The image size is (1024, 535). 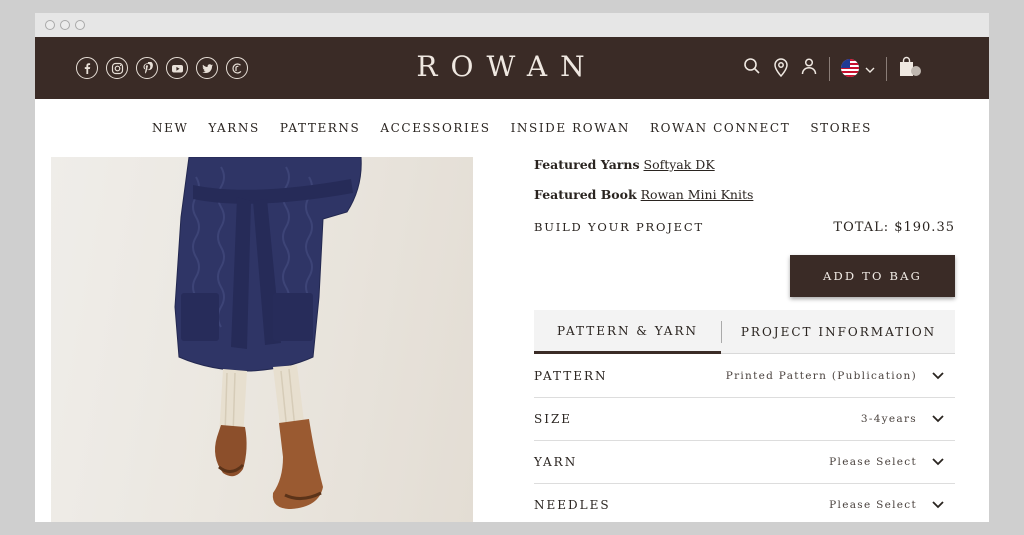 I want to click on featured-book: Featured Book Rowan Mini Knits, so click(x=643, y=194).